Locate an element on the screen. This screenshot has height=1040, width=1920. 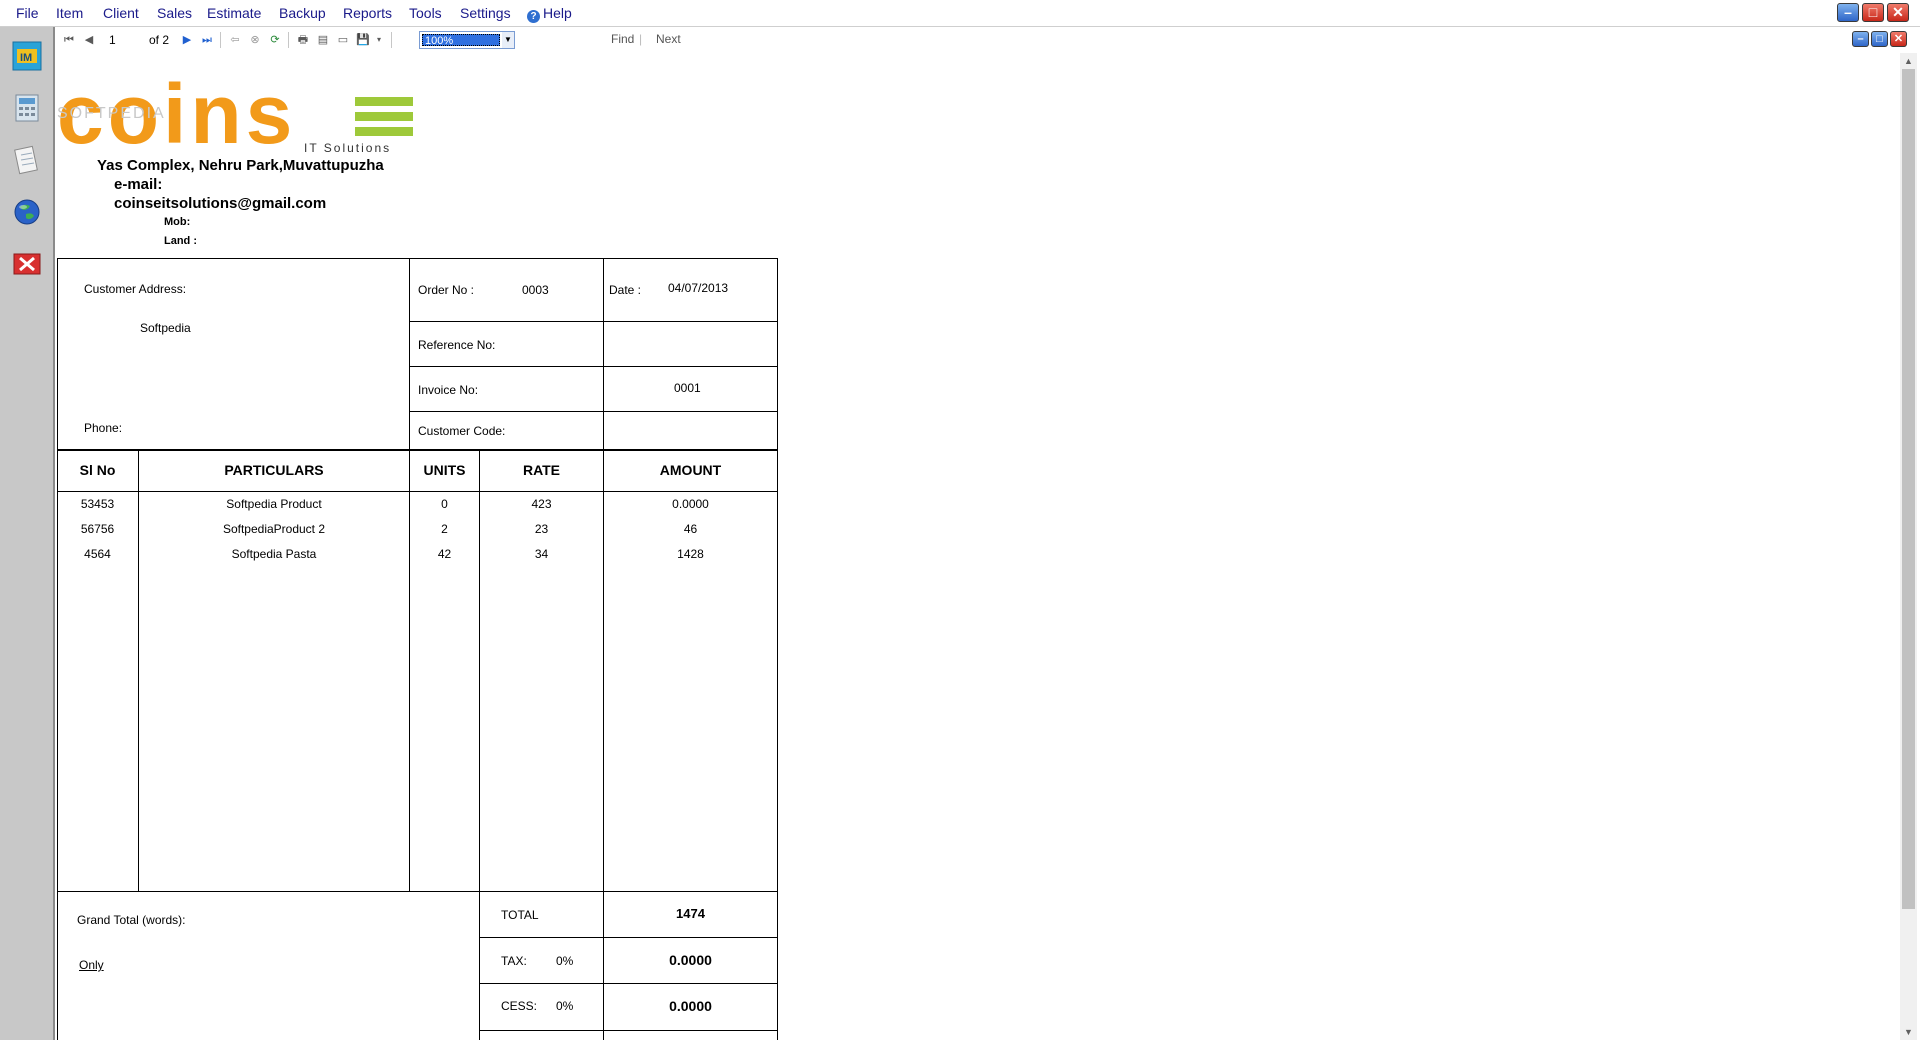
print-layout-icon: ▤ is located at coordinates (323, 40).